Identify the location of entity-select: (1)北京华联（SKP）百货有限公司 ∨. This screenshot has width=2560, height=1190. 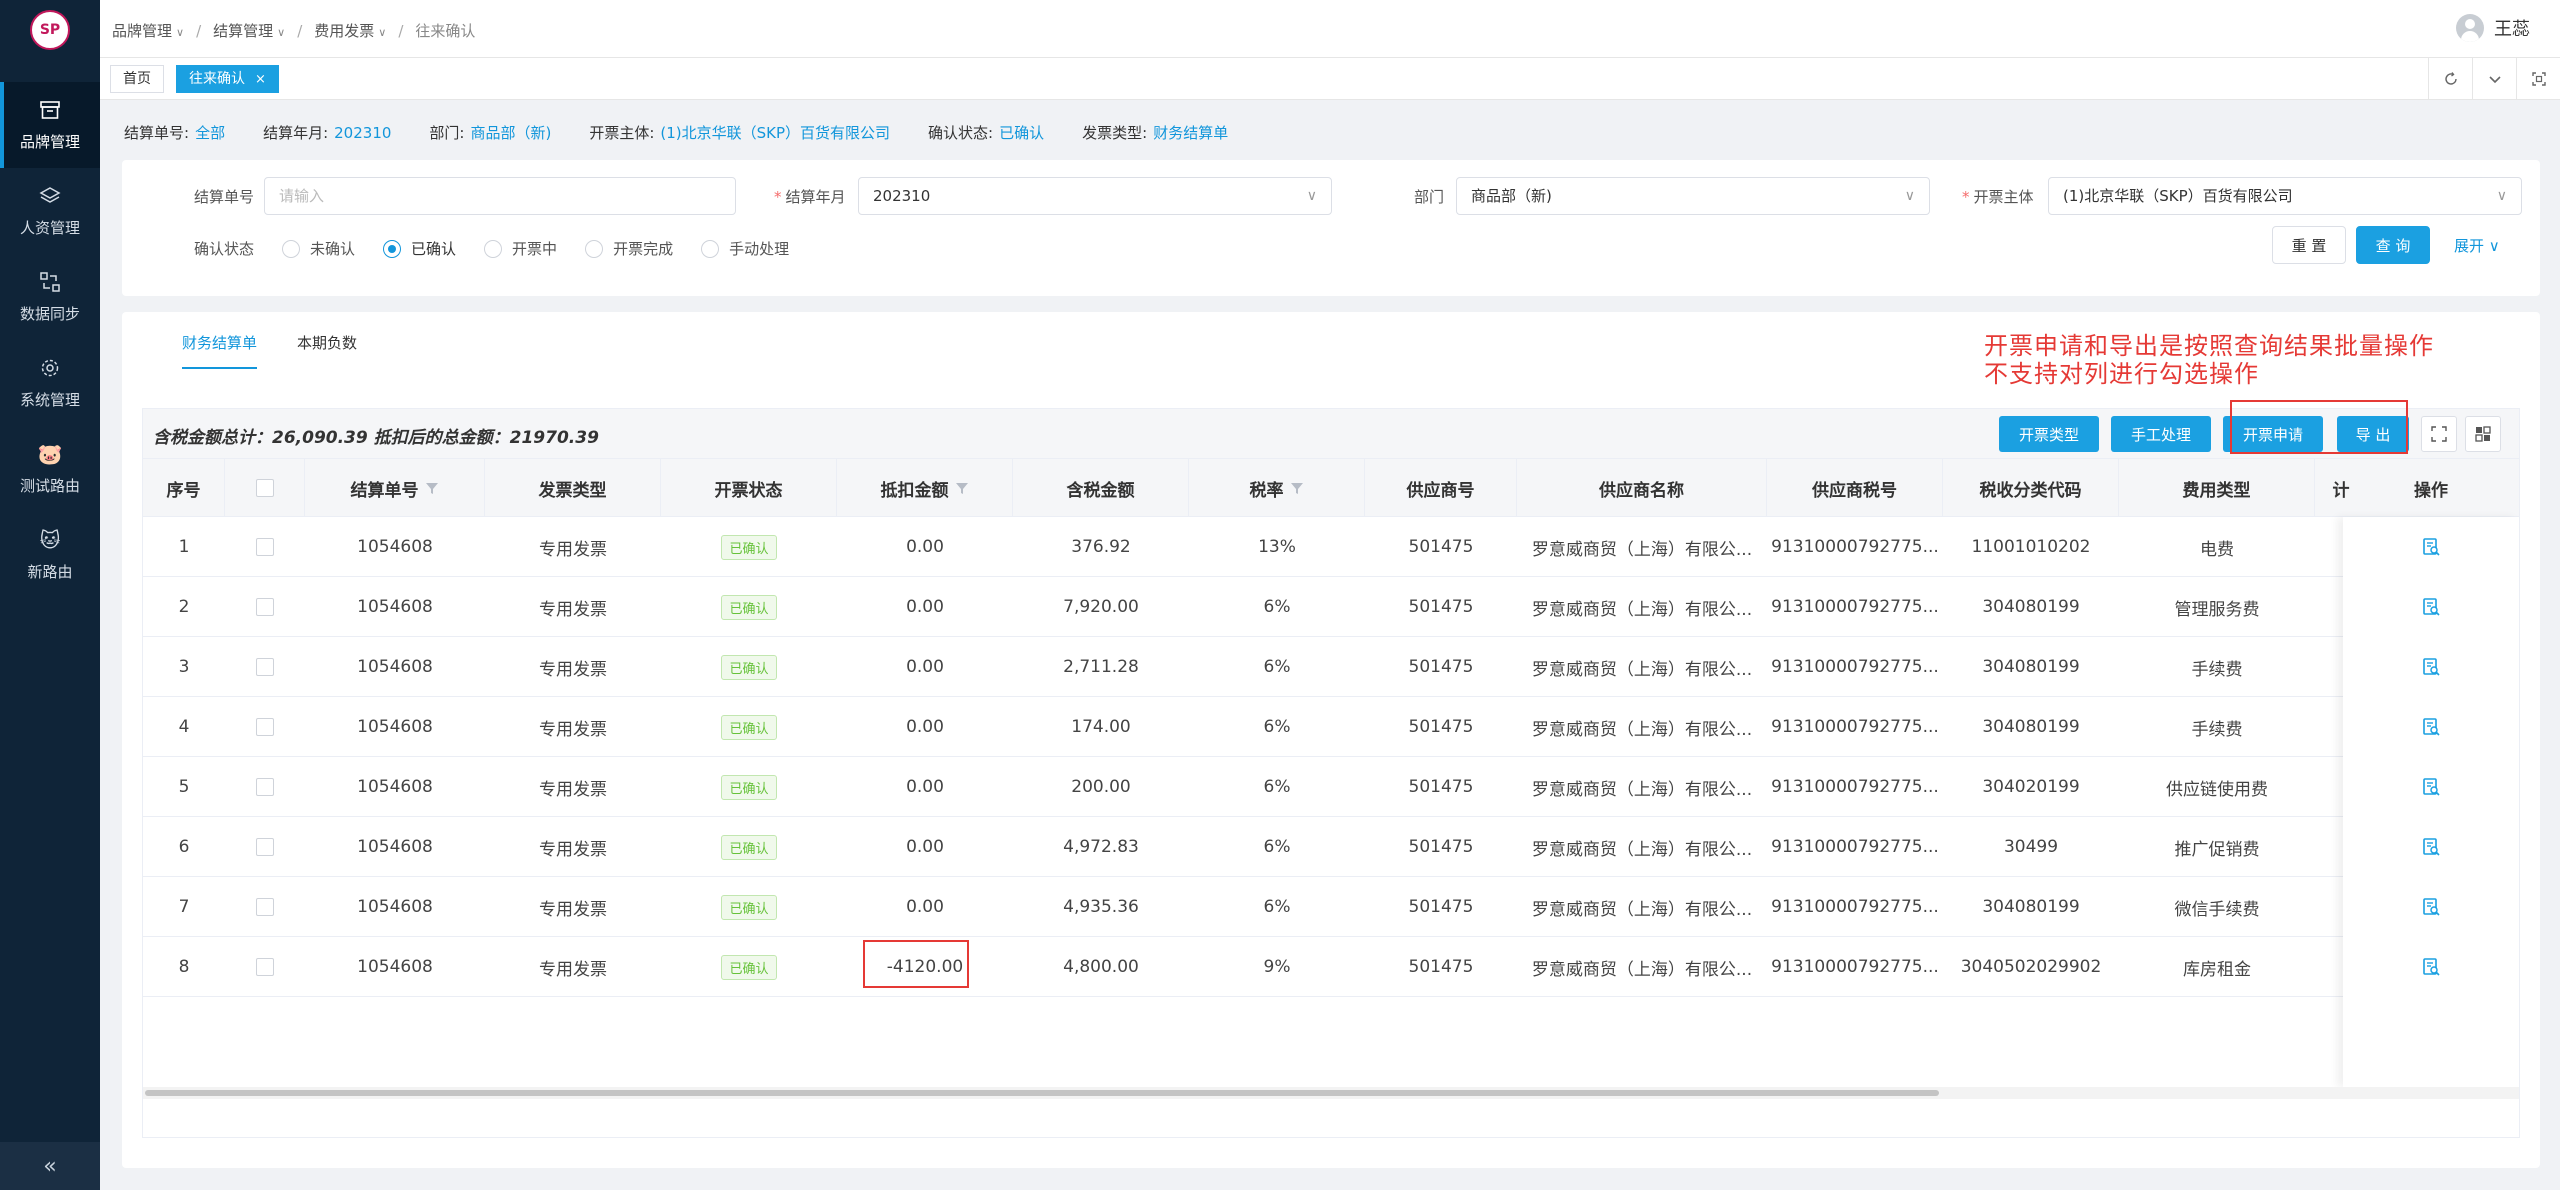
(2285, 196).